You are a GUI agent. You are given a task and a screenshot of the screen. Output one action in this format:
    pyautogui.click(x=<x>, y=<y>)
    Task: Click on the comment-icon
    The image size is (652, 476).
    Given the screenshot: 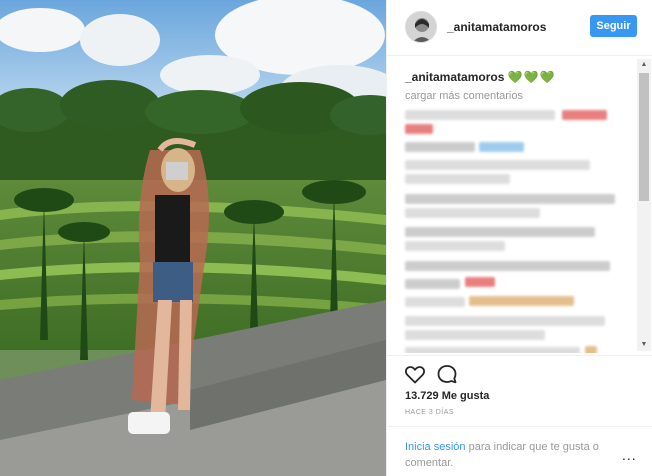 What is the action you would take?
    pyautogui.click(x=447, y=374)
    